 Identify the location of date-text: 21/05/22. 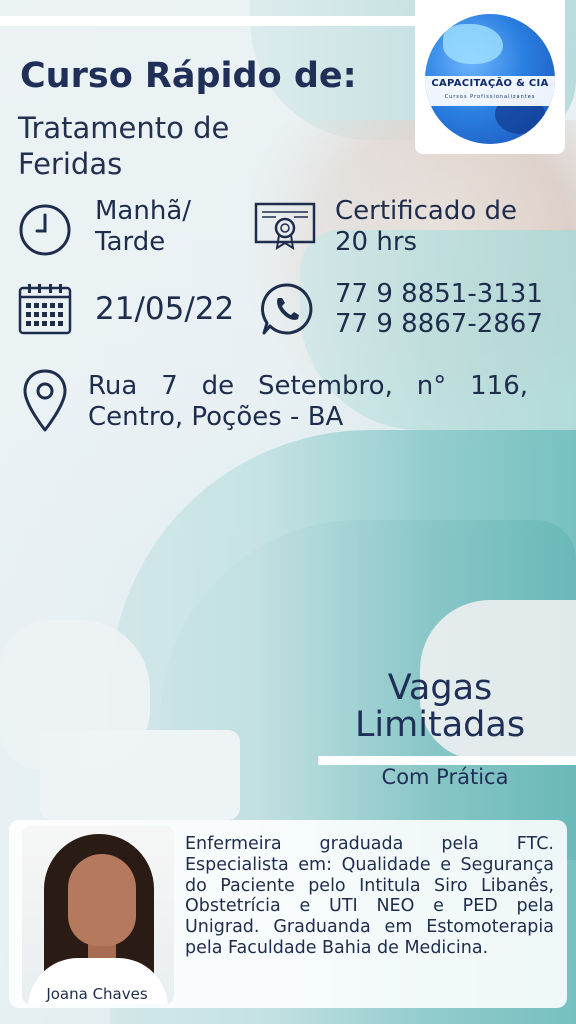
(165, 309).